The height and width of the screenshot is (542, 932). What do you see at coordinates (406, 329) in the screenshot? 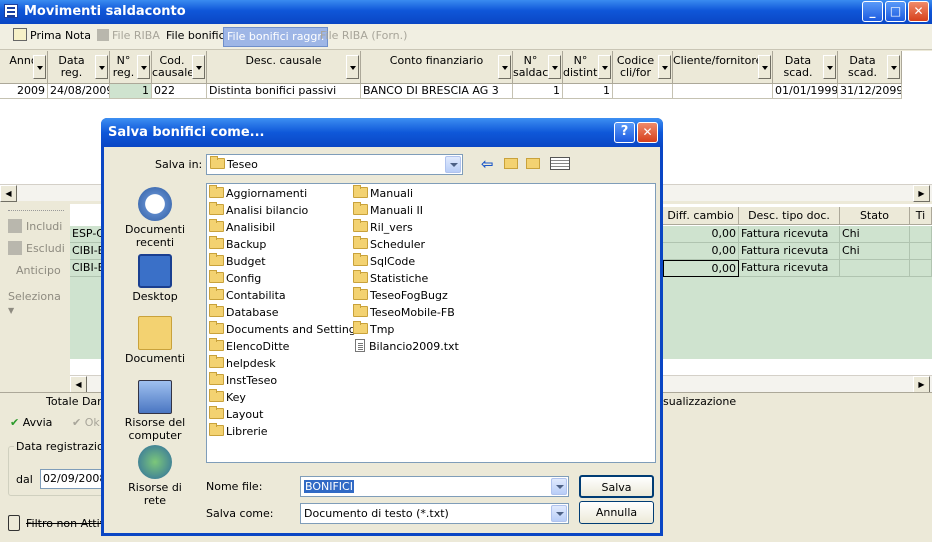
I see `folder-item: Tmp` at bounding box center [406, 329].